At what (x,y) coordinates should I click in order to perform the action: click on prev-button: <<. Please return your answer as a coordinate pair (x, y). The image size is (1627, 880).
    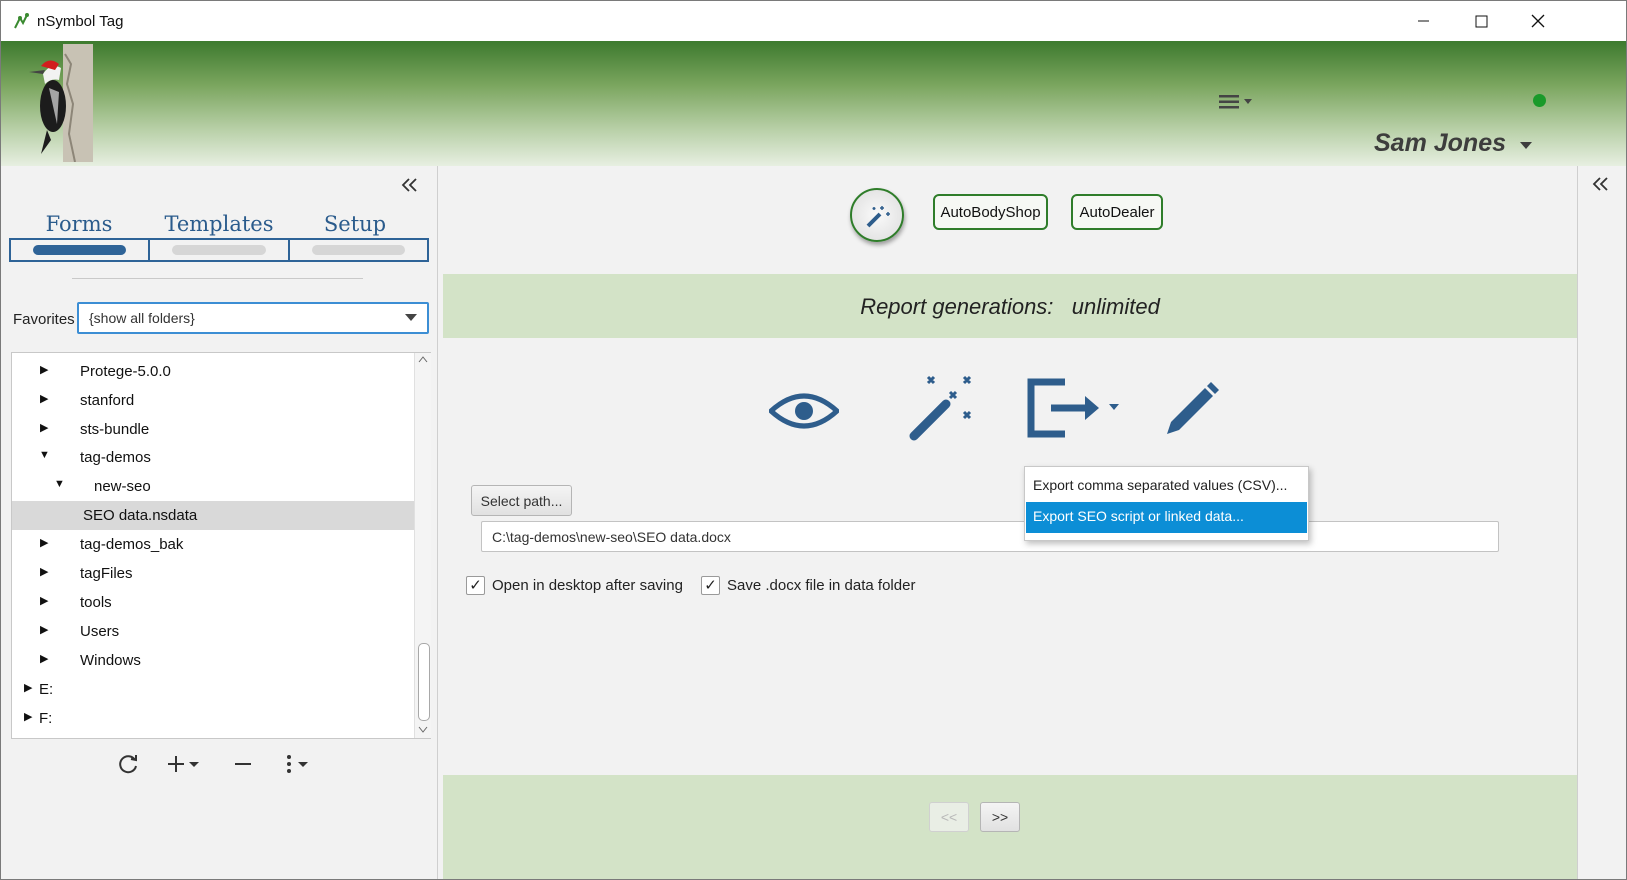
    Looking at the image, I should click on (949, 817).